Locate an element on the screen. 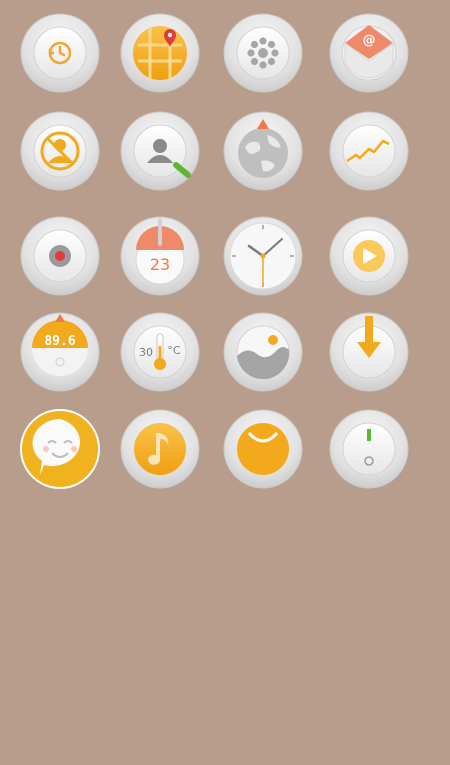  weather-app-icon: 30 °C is located at coordinates (160, 352).